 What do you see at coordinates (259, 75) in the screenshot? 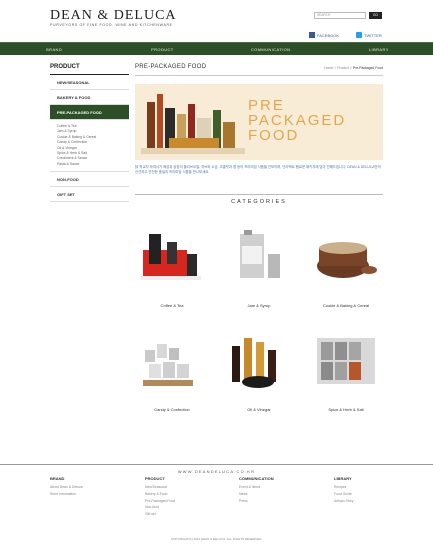
I see `title-divider` at bounding box center [259, 75].